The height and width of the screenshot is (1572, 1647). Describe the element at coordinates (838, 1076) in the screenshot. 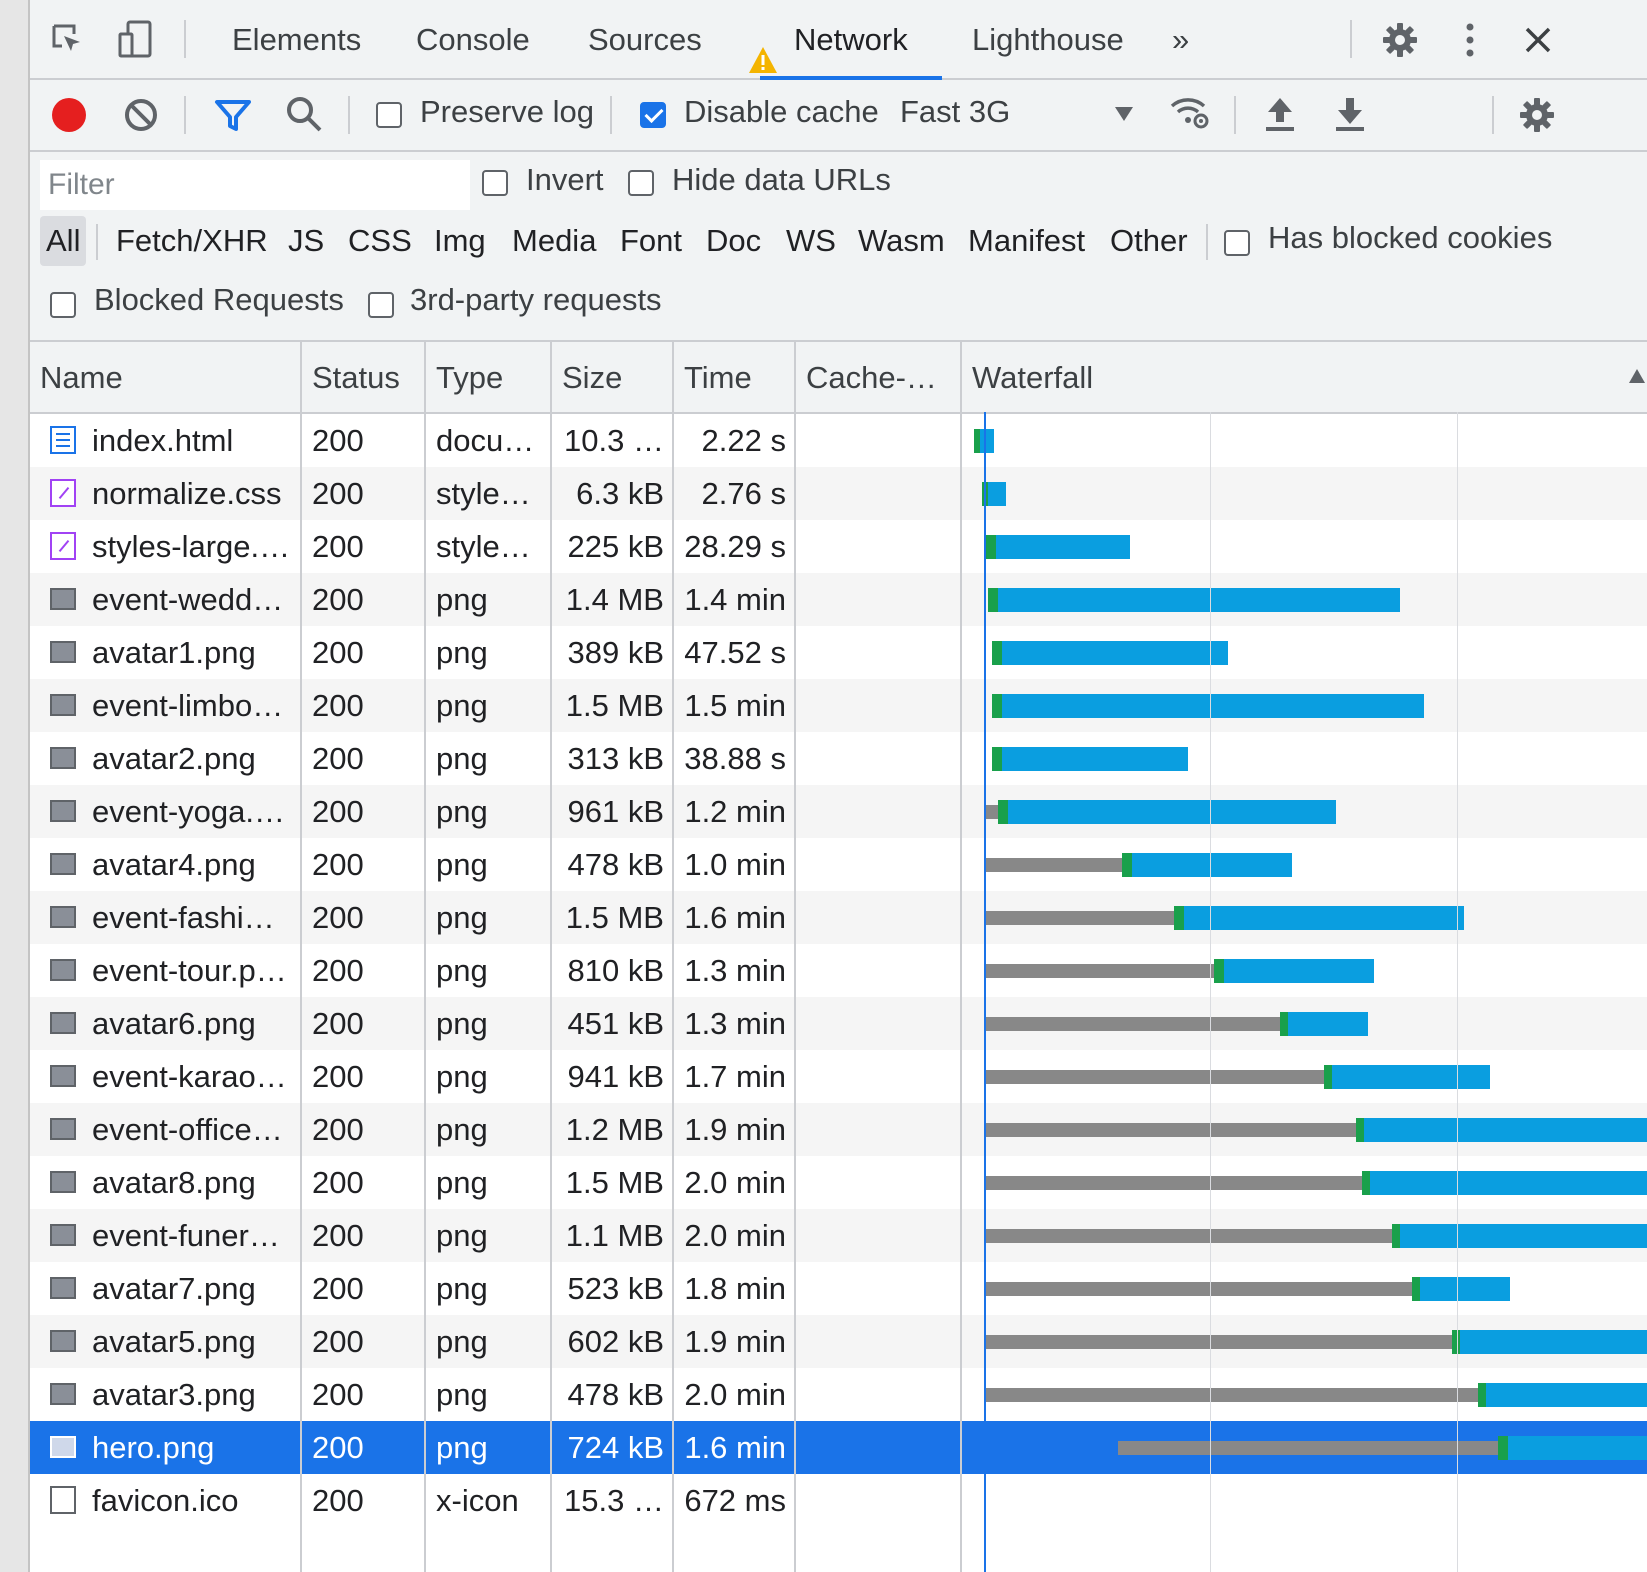

I see `table-row: event-karao… 200 png 941 kB 1.7 min` at that location.